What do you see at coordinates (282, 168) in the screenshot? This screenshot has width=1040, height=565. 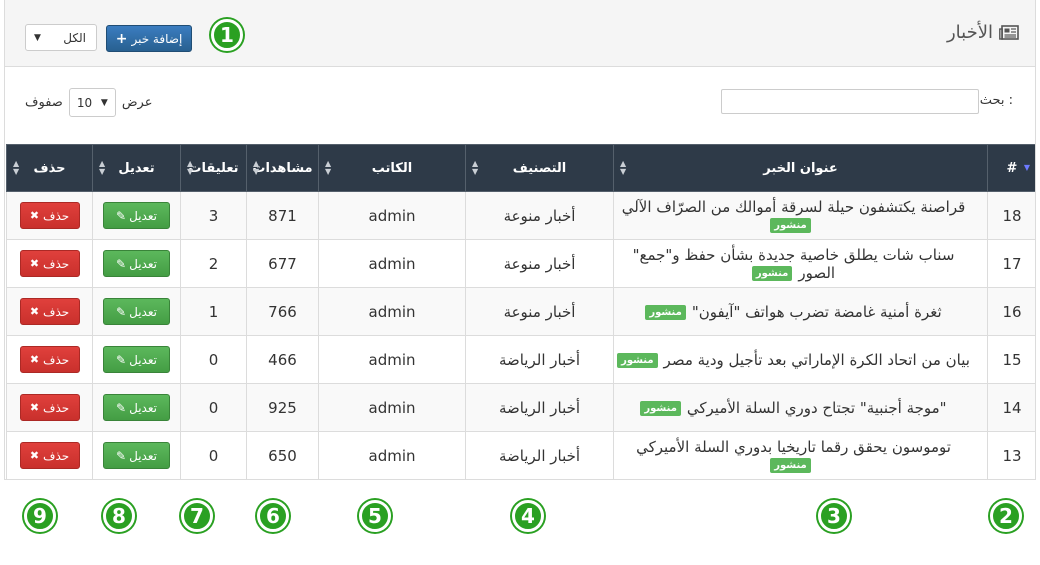 I see `column-header-views: مشاهدات ▲ ▼` at bounding box center [282, 168].